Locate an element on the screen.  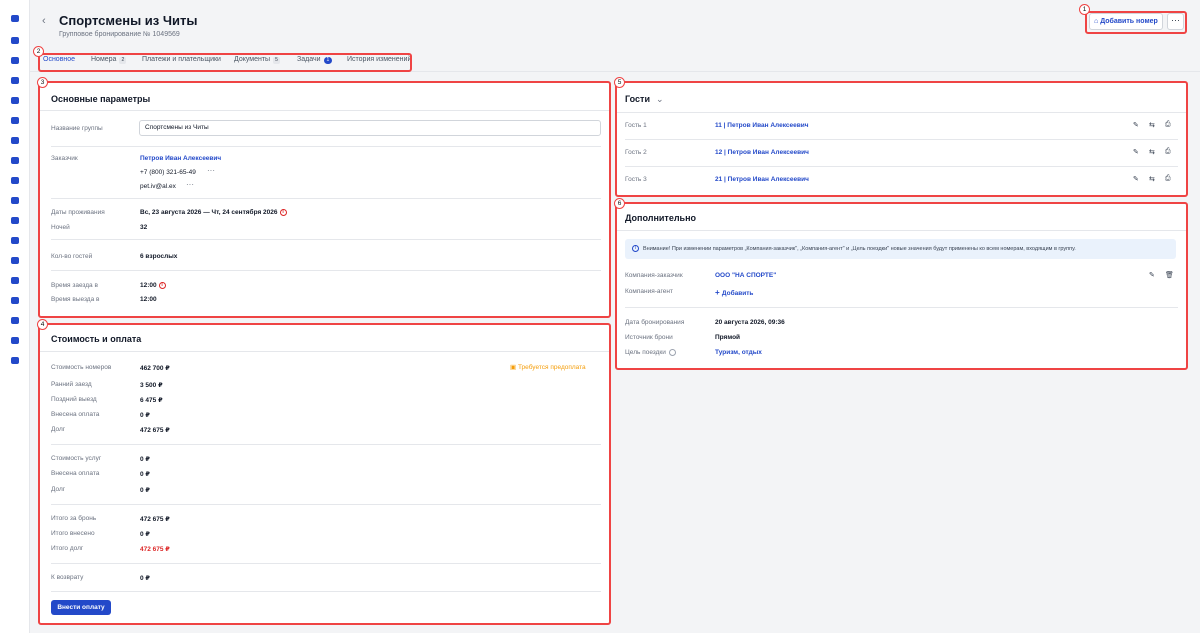
tab-documents: Документы 5 is located at coordinates (257, 60).